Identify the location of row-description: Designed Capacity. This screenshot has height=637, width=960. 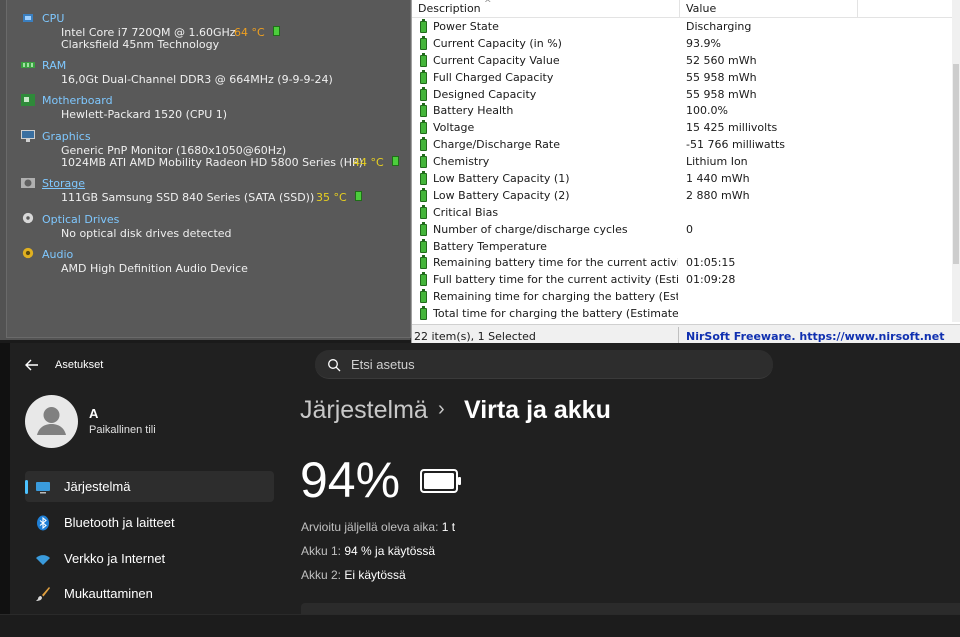
(485, 94).